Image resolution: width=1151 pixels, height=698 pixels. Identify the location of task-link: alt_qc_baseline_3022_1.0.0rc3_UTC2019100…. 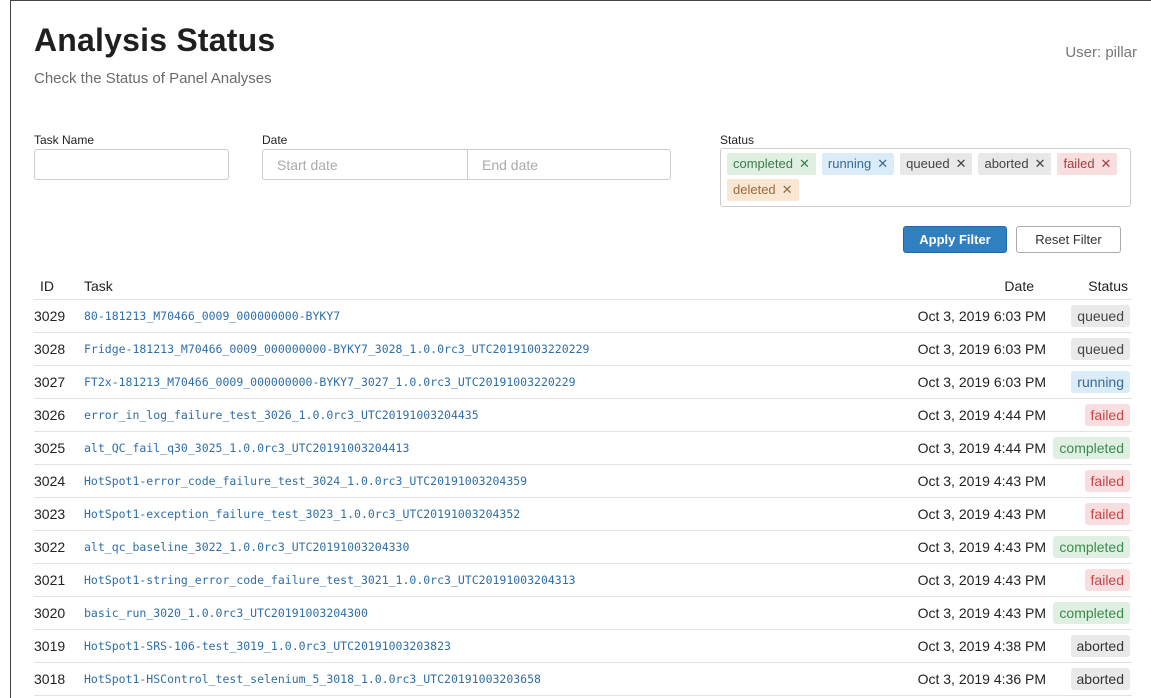
(246, 547).